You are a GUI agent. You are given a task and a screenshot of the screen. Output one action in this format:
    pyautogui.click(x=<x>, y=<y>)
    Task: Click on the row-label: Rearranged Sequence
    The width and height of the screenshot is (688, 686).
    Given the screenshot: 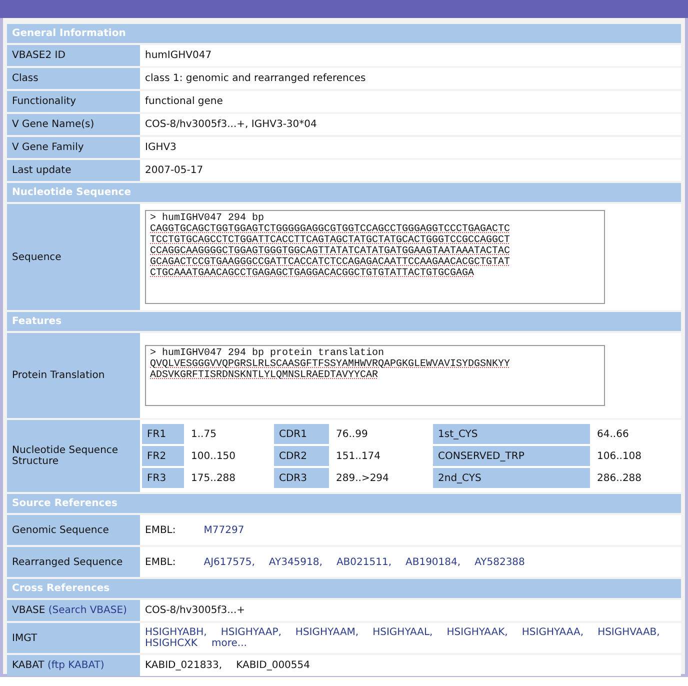 What is the action you would take?
    pyautogui.click(x=67, y=562)
    